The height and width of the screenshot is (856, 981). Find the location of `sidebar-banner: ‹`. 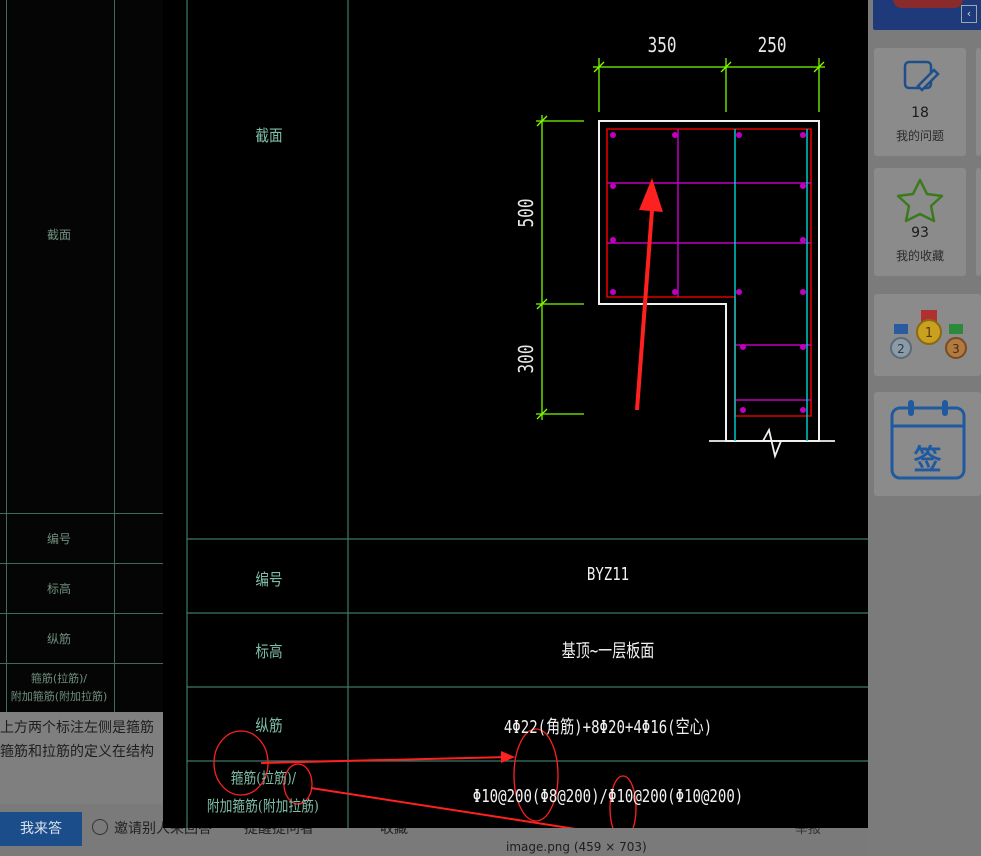

sidebar-banner: ‹ is located at coordinates (927, 15).